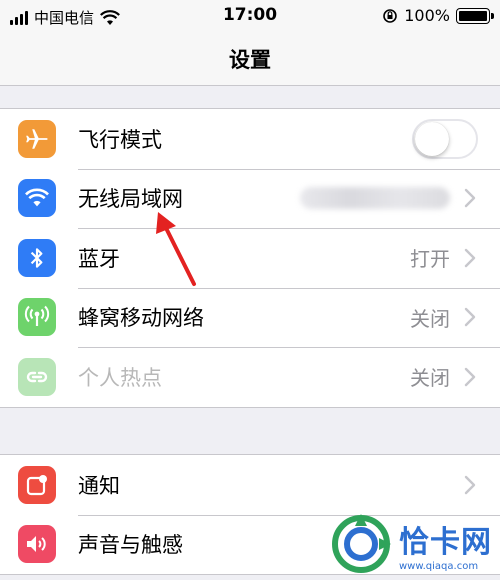  What do you see at coordinates (130, 545) in the screenshot?
I see `row-label: 声音与触感` at bounding box center [130, 545].